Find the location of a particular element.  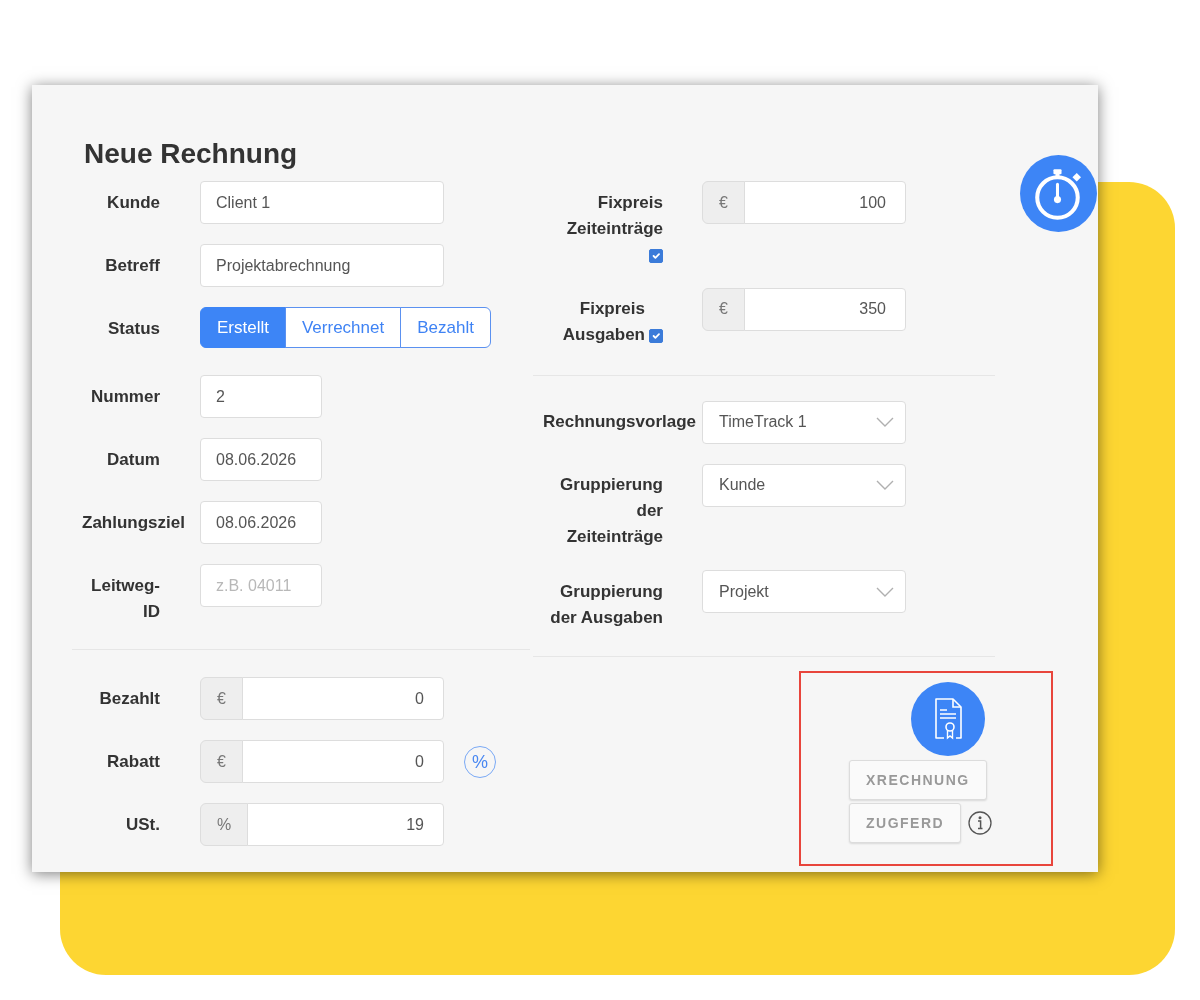

status-button: Erstellt is located at coordinates (243, 328).